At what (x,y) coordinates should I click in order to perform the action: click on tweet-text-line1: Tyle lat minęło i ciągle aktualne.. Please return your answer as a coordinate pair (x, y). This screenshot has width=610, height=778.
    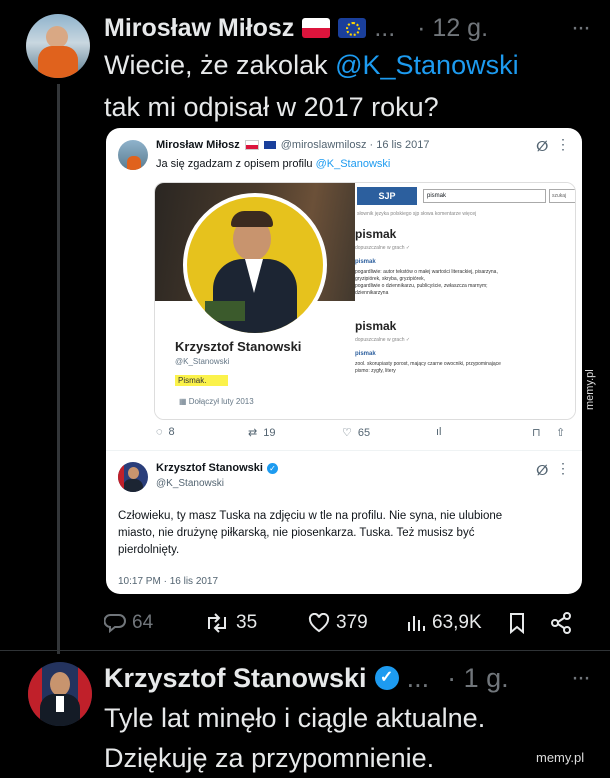
    Looking at the image, I should click on (295, 718).